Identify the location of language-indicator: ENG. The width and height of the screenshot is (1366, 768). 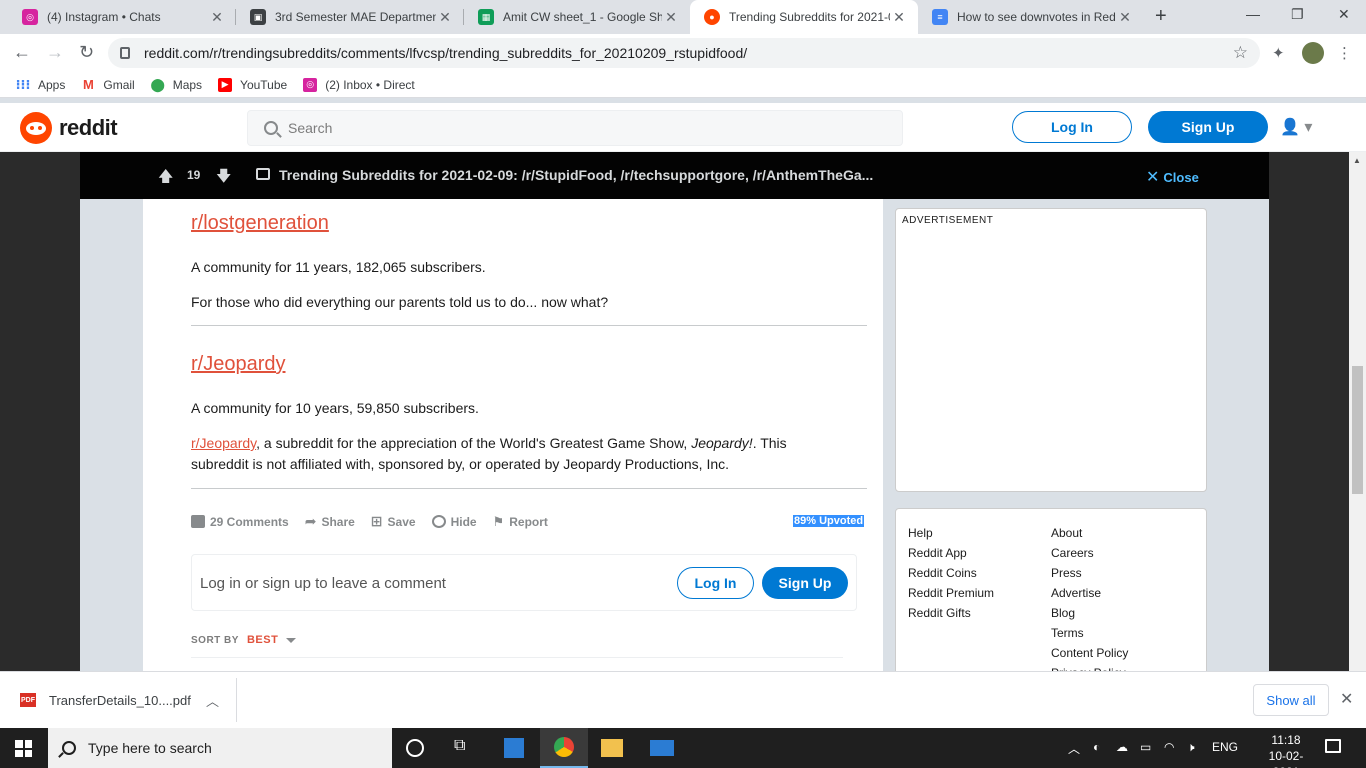
(1225, 747).